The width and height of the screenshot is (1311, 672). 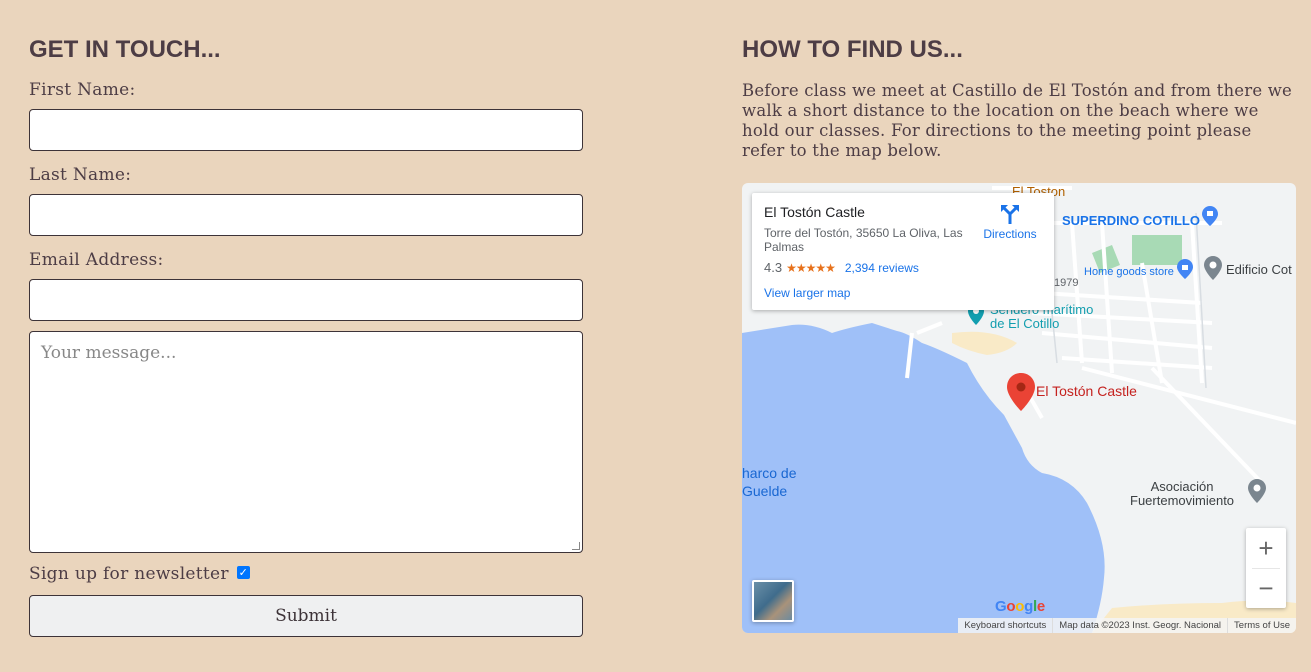 What do you see at coordinates (769, 482) in the screenshot?
I see `map-label-charco: harco de Guelde` at bounding box center [769, 482].